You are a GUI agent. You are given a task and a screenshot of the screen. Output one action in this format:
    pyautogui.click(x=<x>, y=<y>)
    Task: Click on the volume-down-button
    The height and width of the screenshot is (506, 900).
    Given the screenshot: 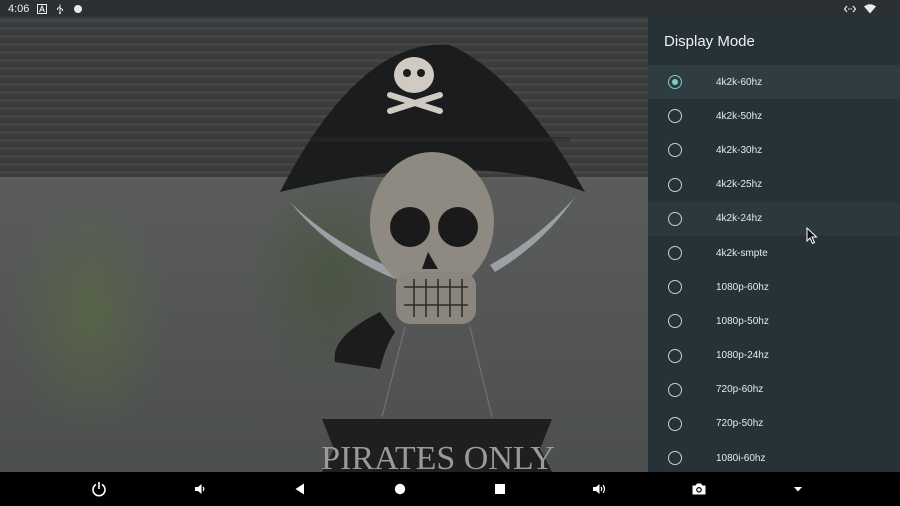 What is the action you would take?
    pyautogui.click(x=200, y=489)
    